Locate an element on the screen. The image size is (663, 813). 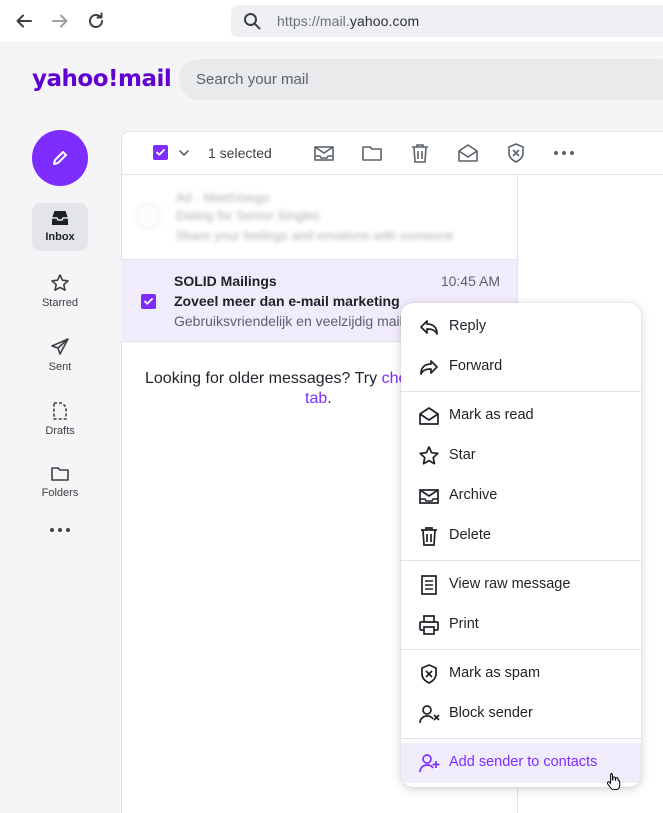
menu-item-label: Print is located at coordinates (464, 624).